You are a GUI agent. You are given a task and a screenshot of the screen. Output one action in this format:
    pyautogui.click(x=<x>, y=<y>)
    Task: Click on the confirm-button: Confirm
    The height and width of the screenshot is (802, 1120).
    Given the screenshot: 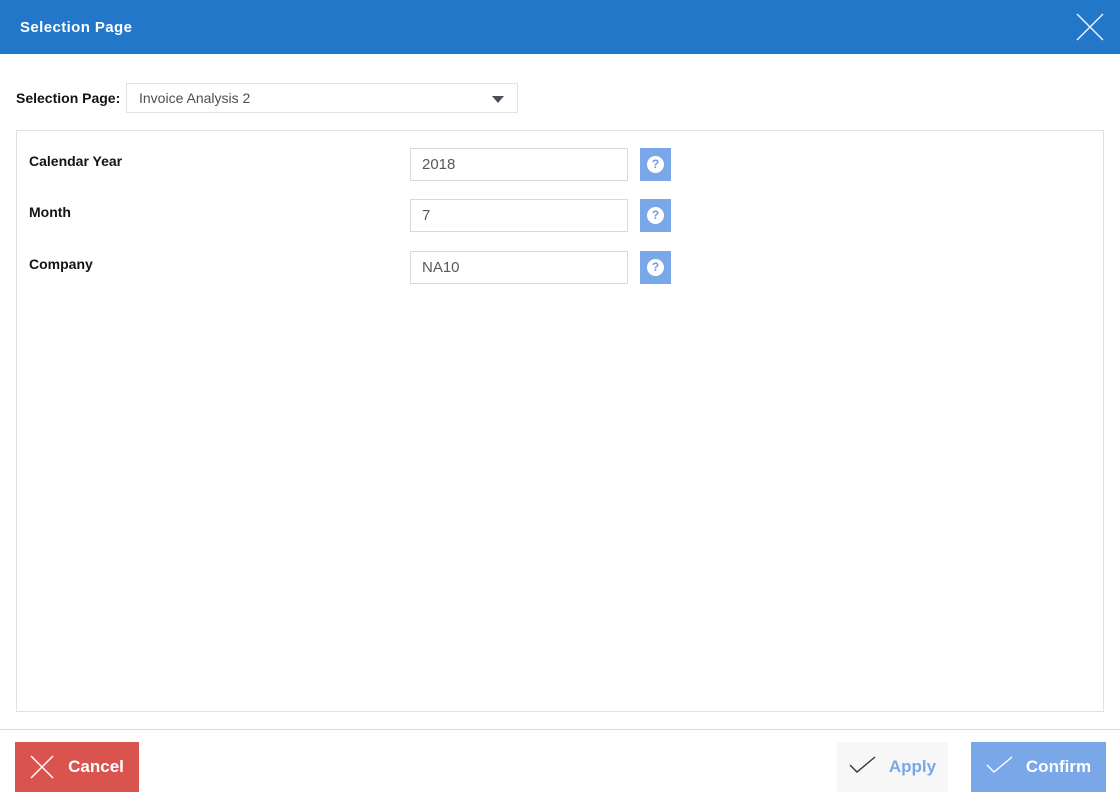 What is the action you would take?
    pyautogui.click(x=1038, y=767)
    